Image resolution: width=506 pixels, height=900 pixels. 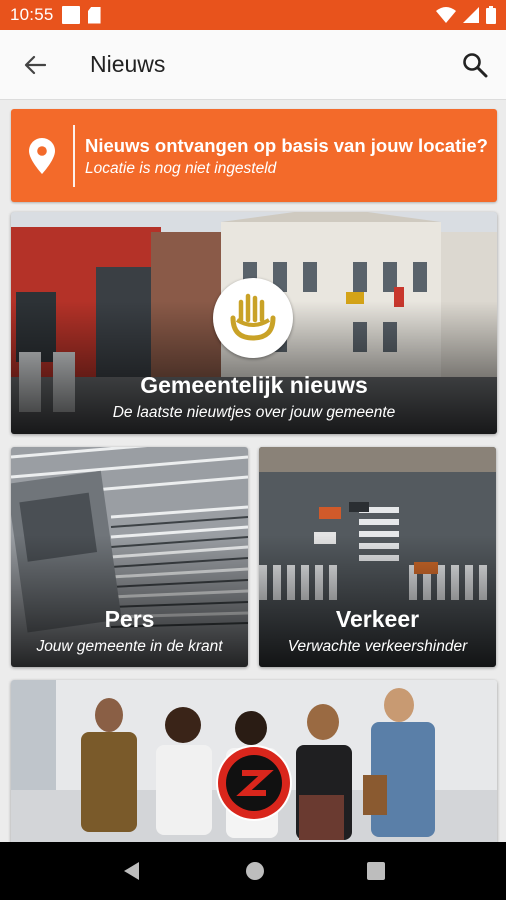 What do you see at coordinates (32, 14) in the screenshot?
I see `status-time: 10:55` at bounding box center [32, 14].